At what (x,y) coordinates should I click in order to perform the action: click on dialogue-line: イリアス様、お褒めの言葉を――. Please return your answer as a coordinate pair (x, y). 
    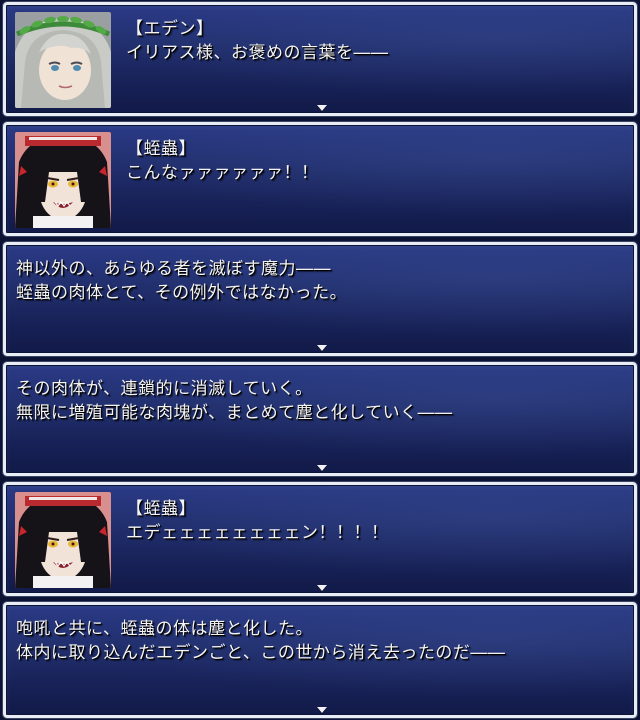
    Looking at the image, I should click on (257, 53).